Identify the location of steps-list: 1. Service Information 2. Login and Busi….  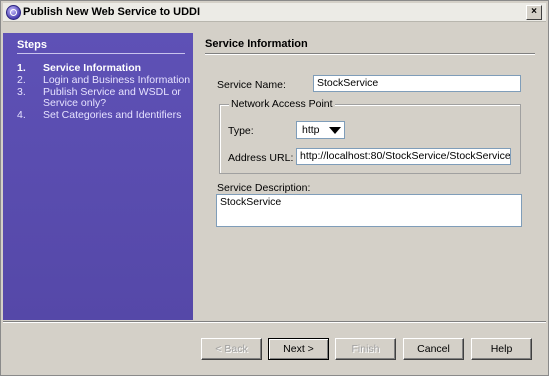
(105, 92).